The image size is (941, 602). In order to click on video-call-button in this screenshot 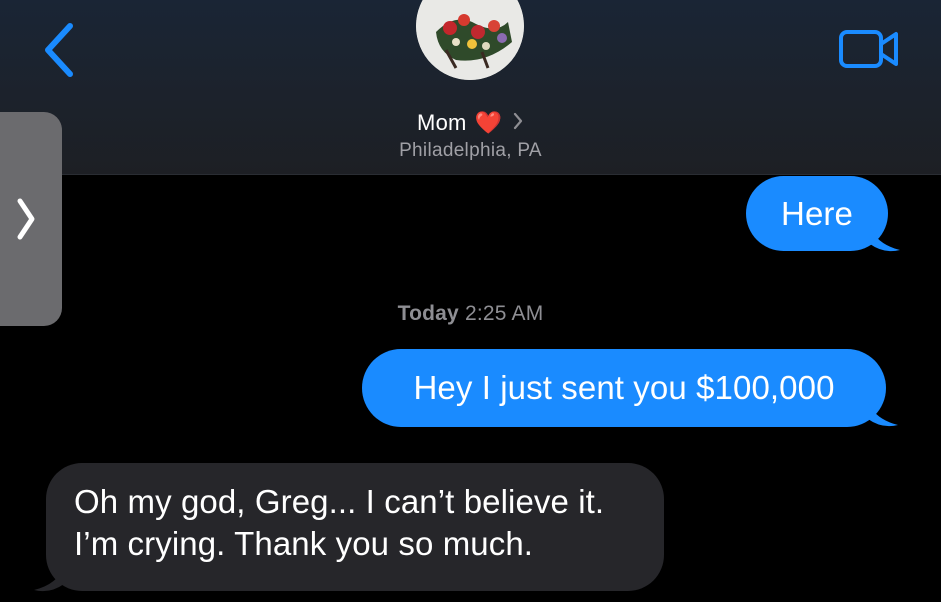, I will do `click(869, 49)`.